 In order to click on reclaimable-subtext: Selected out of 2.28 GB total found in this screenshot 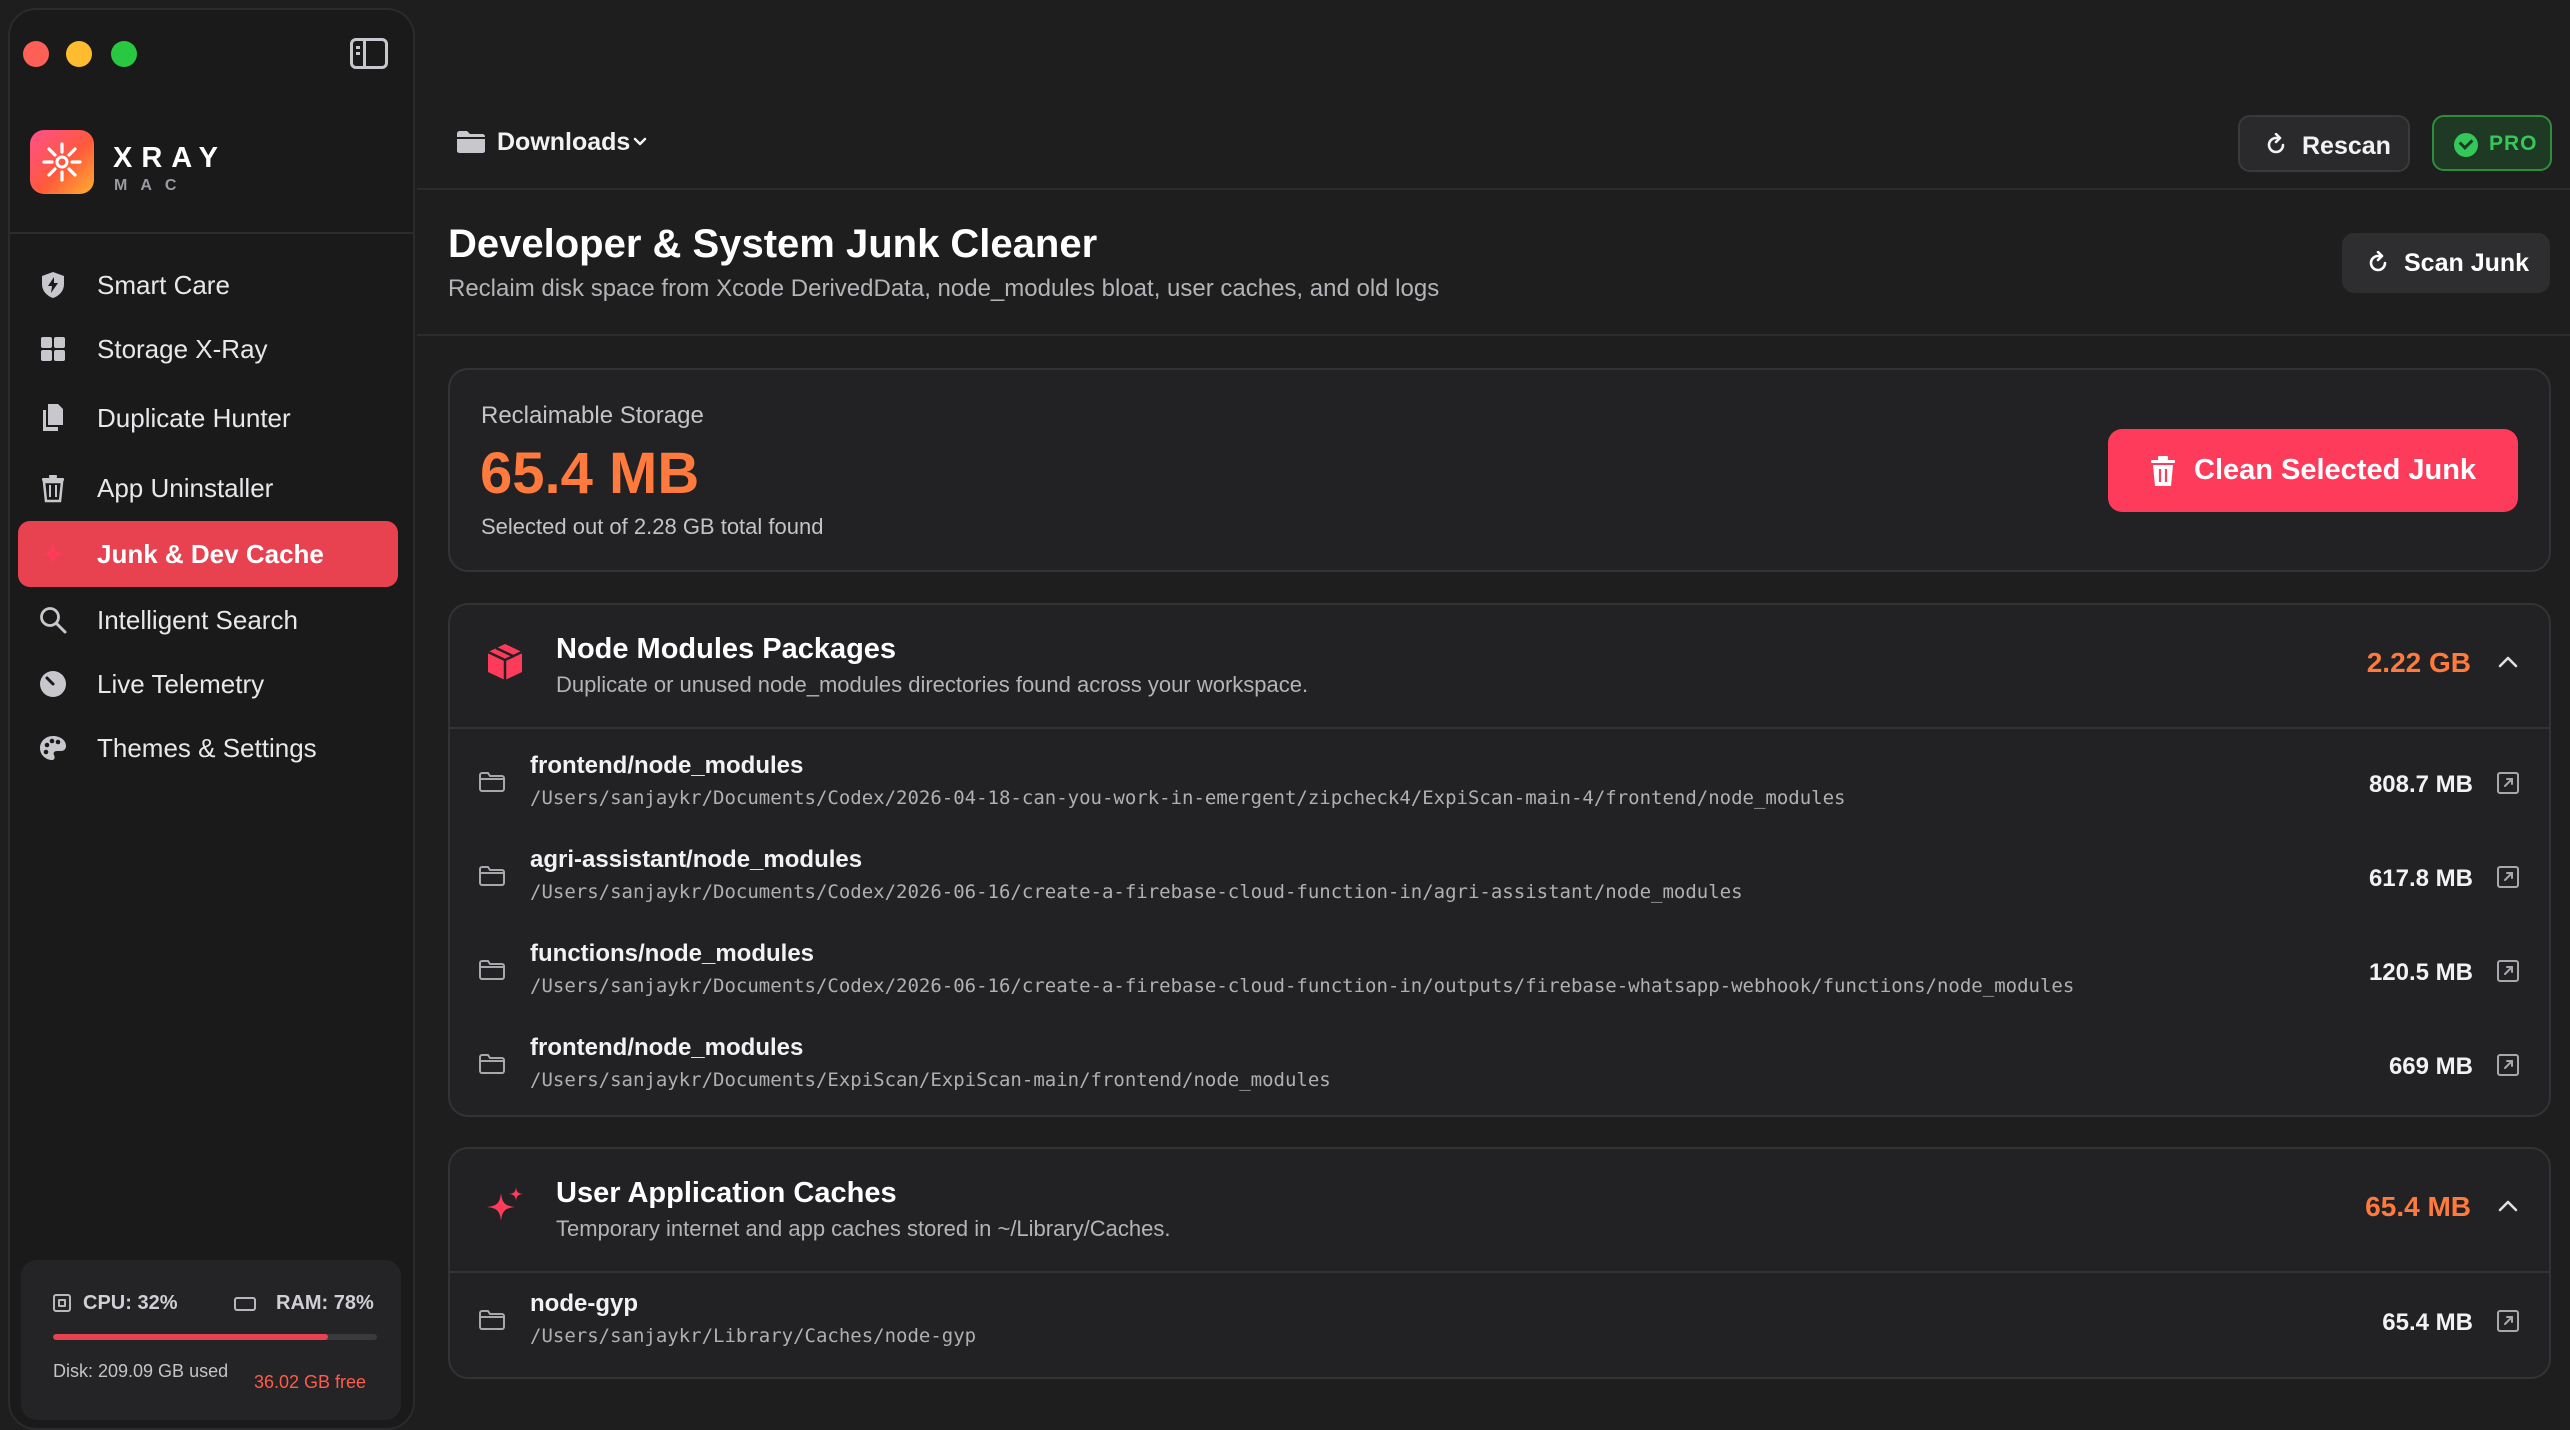, I will do `click(652, 526)`.